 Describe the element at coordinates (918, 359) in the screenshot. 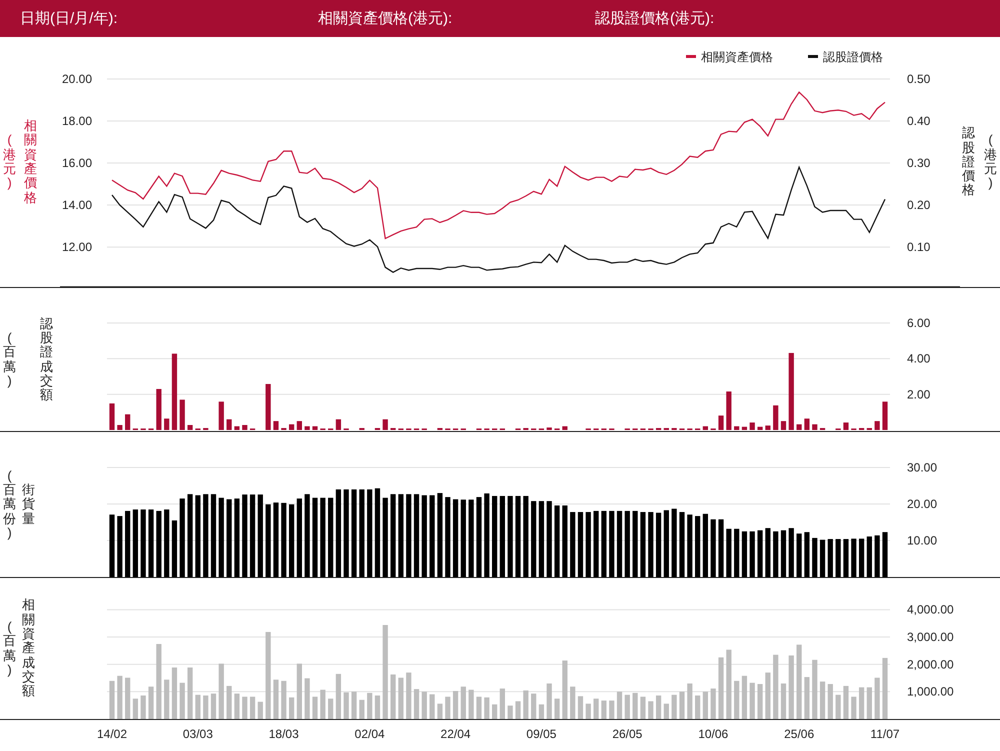

I see `axis-tick-label: 4.00` at that location.